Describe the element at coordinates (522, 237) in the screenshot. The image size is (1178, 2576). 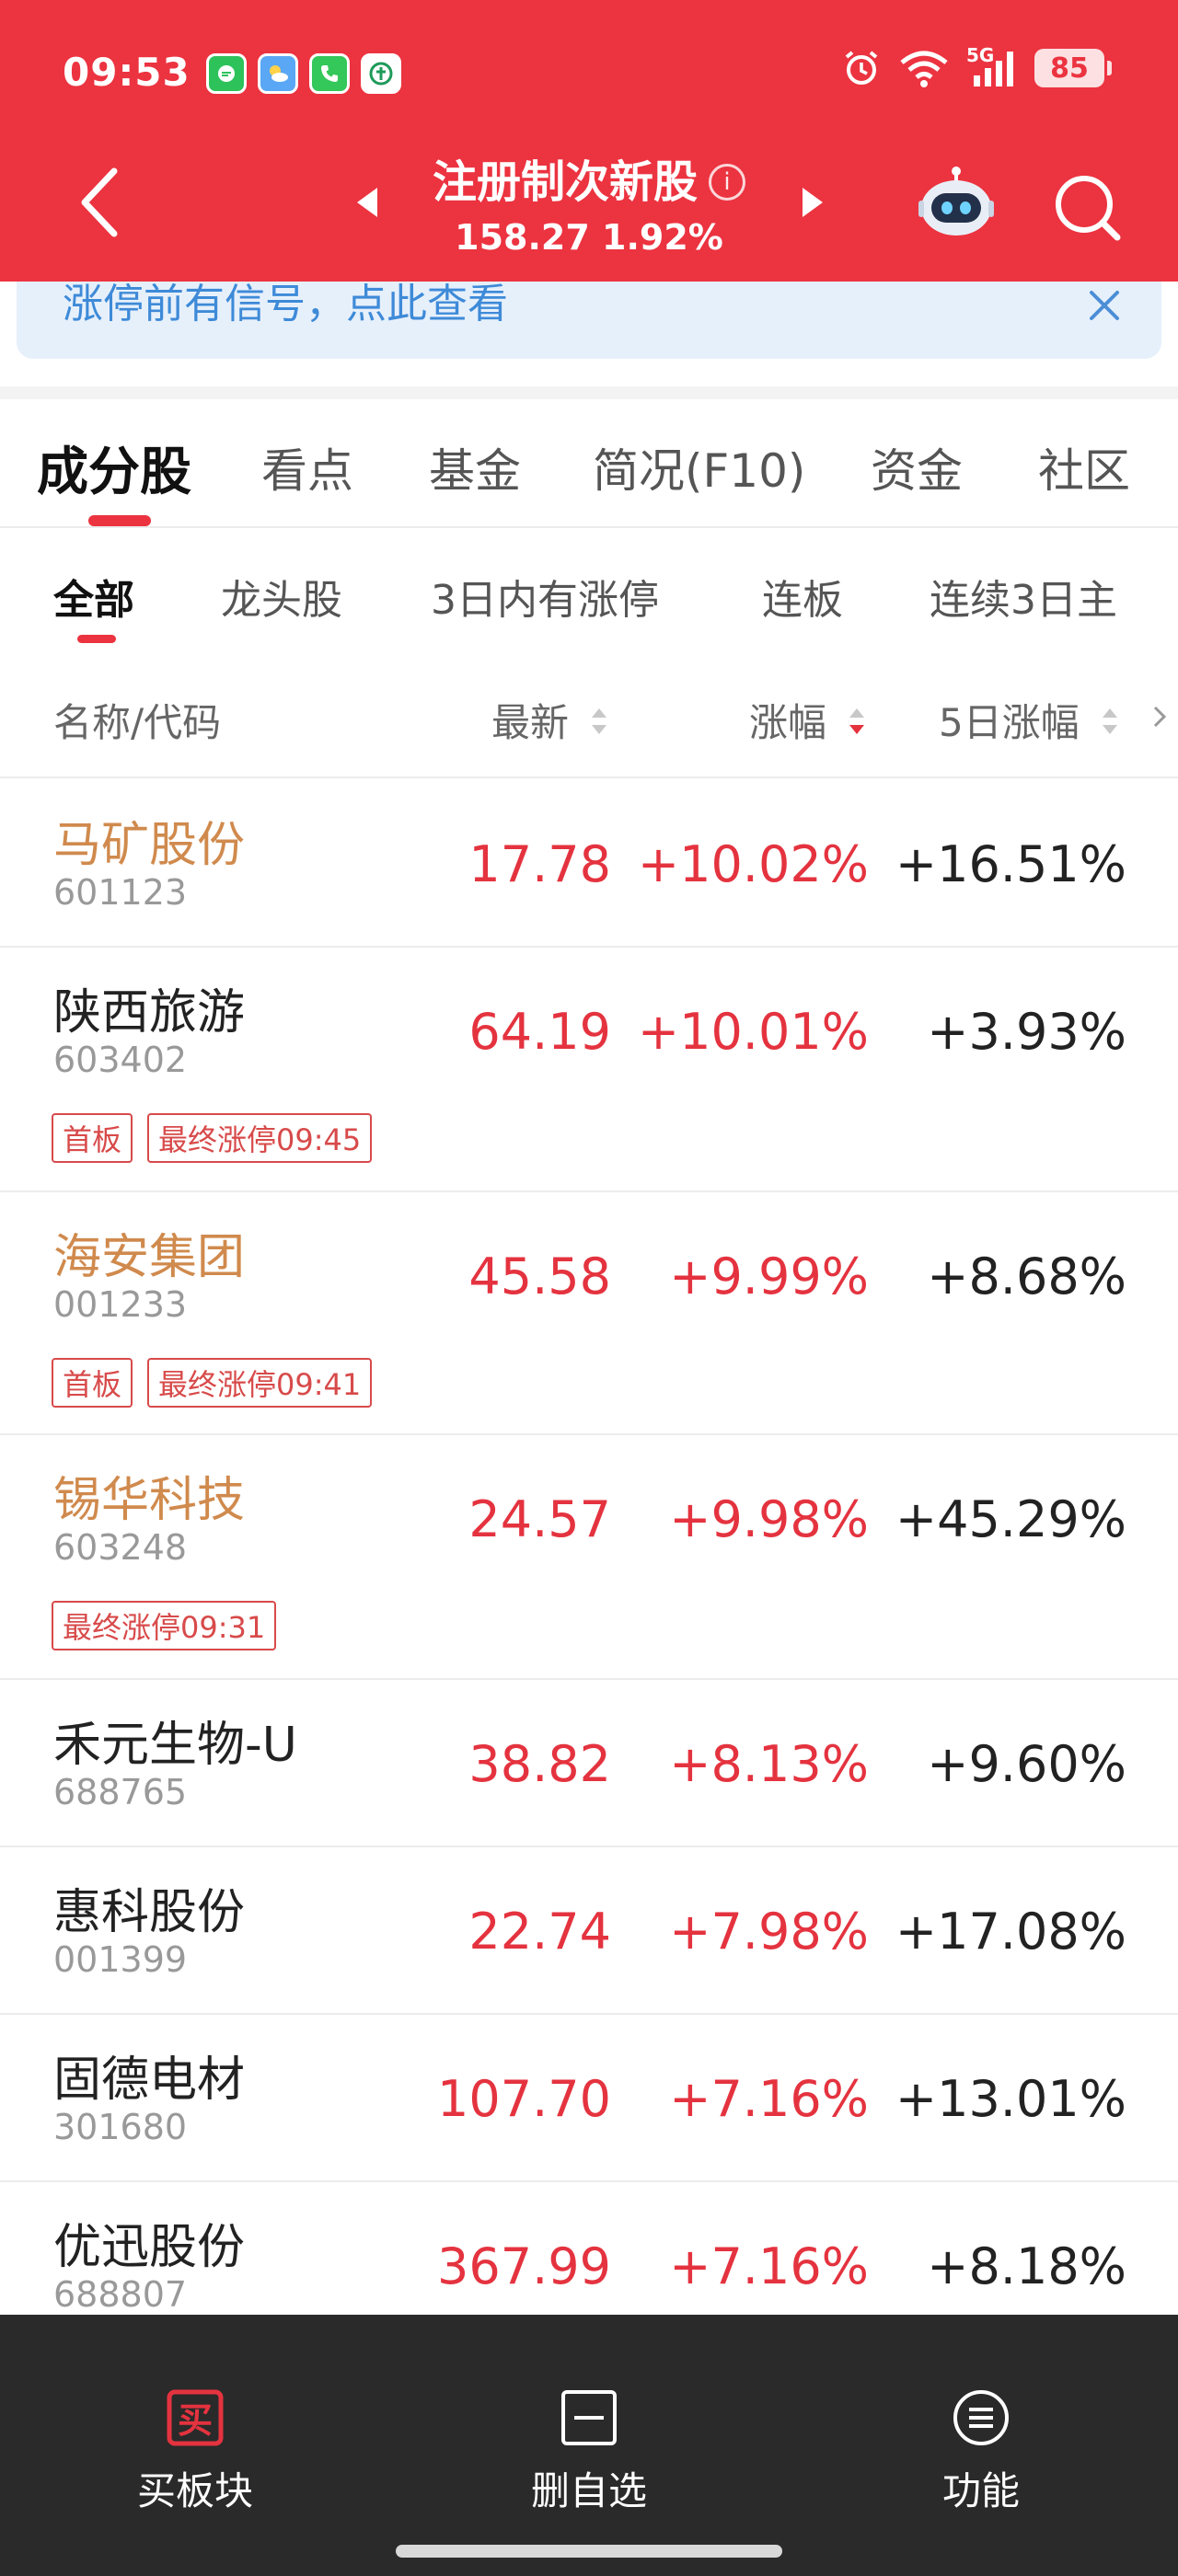
I see `sector-index-value: 158.27` at that location.